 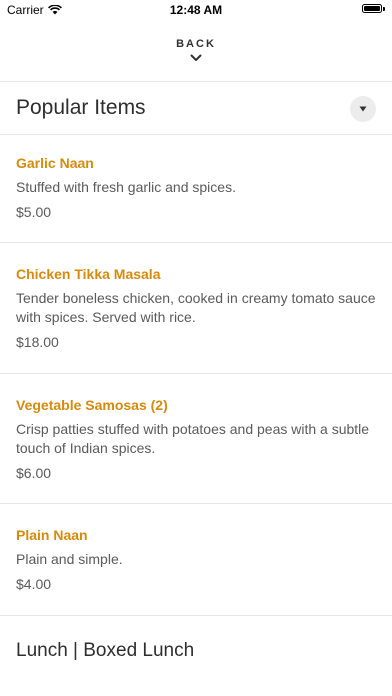 I want to click on header-divider, so click(x=196, y=81).